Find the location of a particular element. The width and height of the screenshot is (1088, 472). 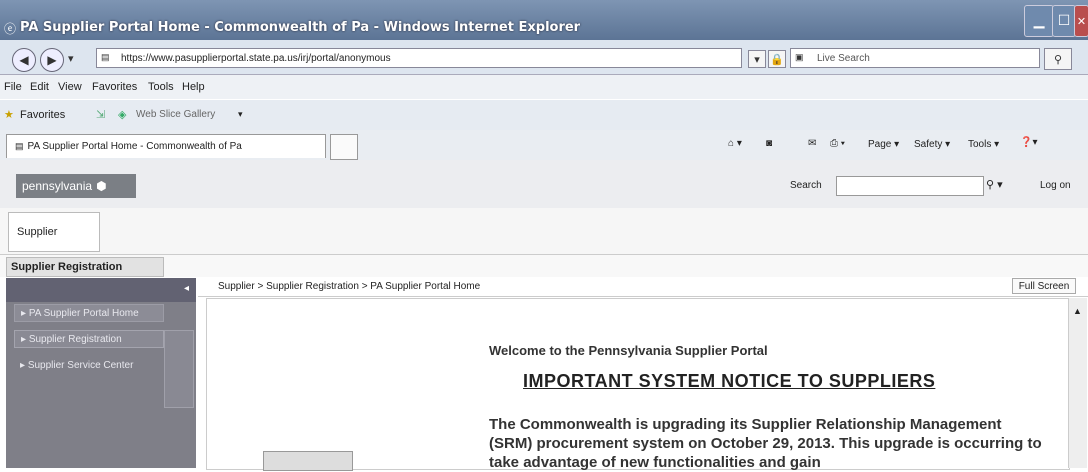

nav-item-supplier-service-center: ▸ Supplier Service Center is located at coordinates (89, 365).